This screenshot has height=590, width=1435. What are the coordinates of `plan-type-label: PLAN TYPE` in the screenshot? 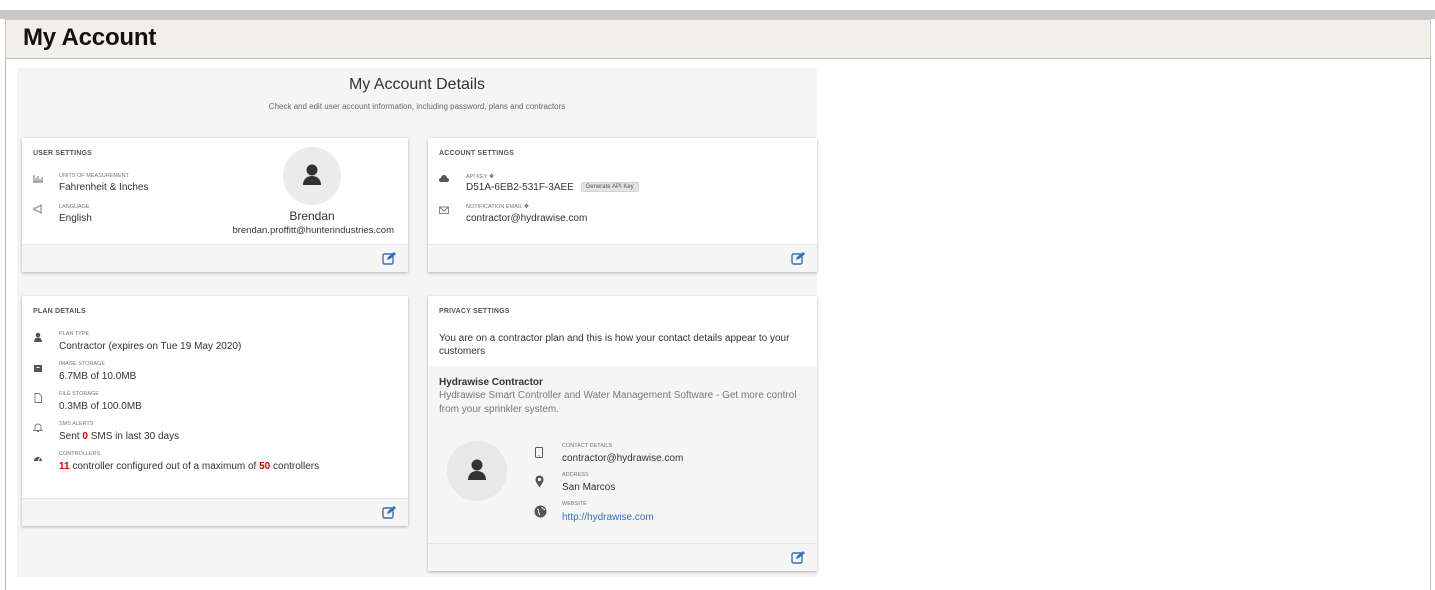 It's located at (74, 334).